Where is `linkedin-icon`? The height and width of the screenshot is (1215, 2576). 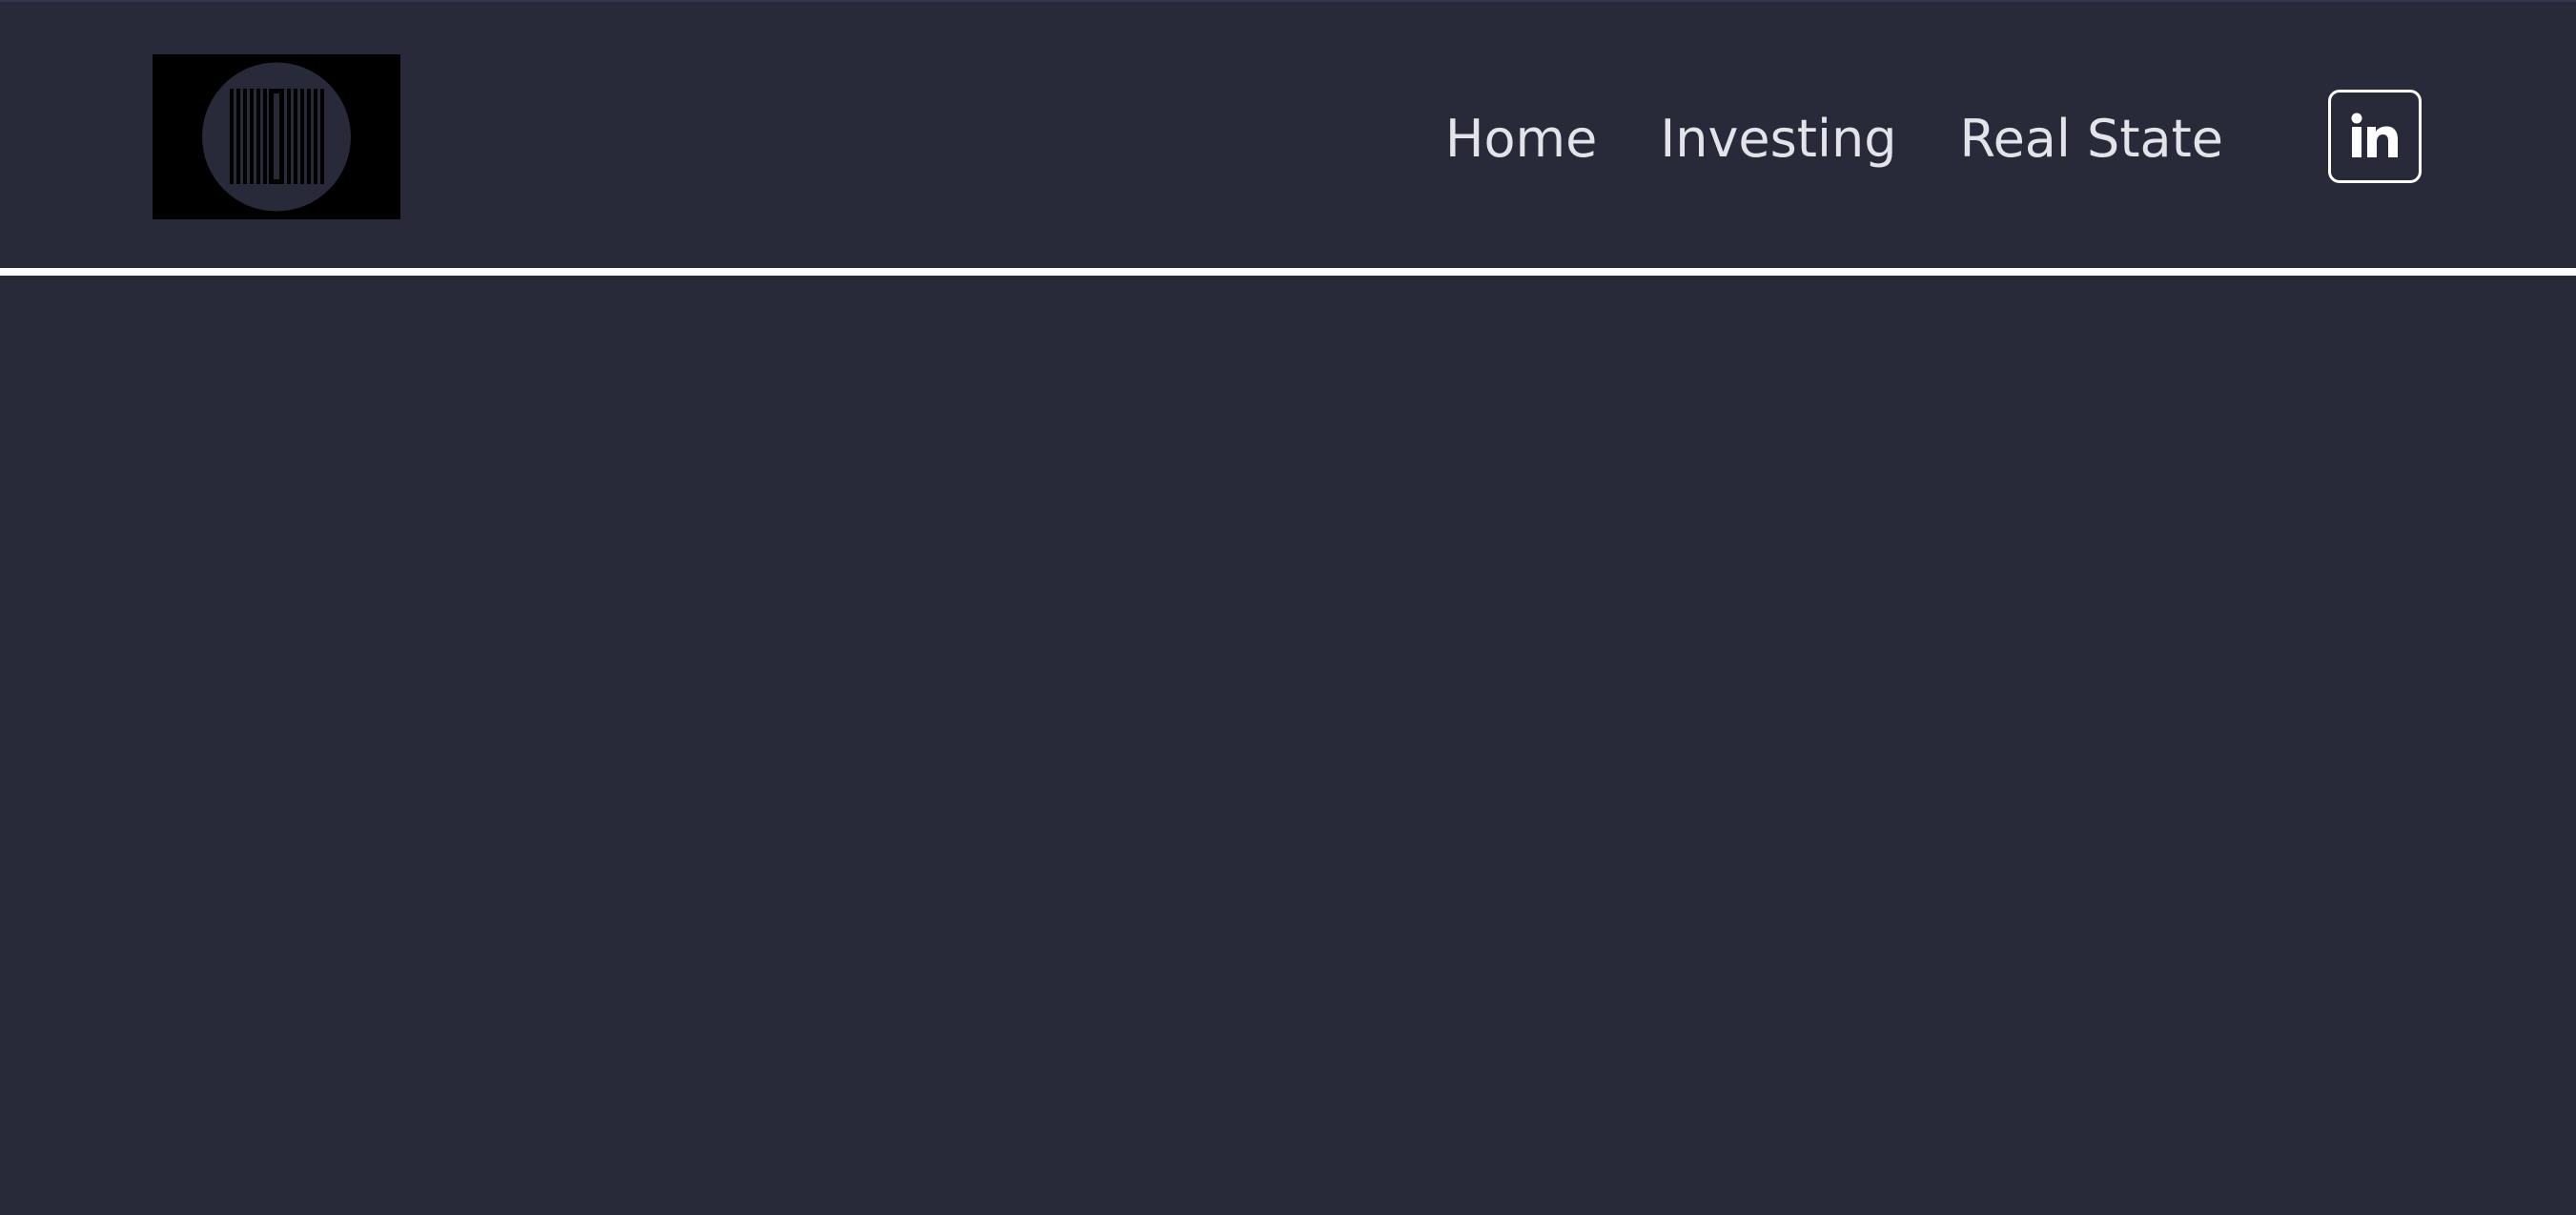
linkedin-icon is located at coordinates (2374, 135).